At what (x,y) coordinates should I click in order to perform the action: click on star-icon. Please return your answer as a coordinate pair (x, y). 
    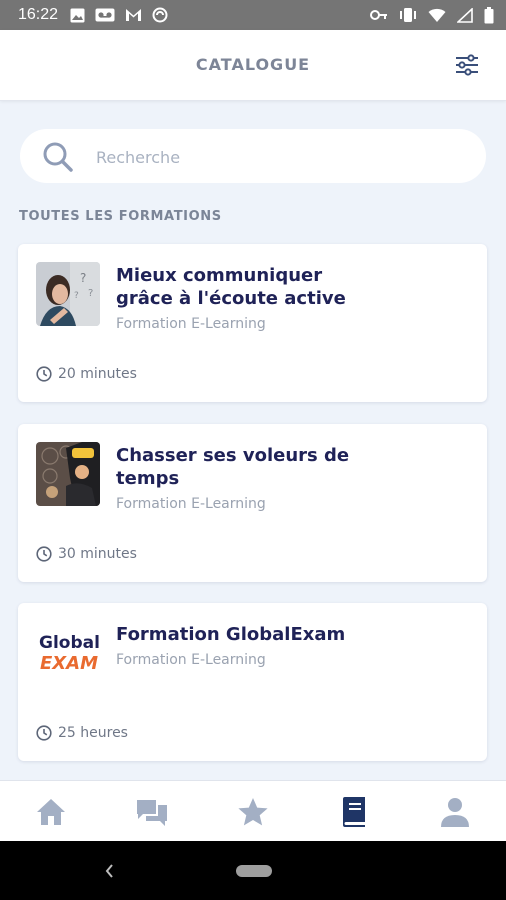
    Looking at the image, I should click on (253, 811).